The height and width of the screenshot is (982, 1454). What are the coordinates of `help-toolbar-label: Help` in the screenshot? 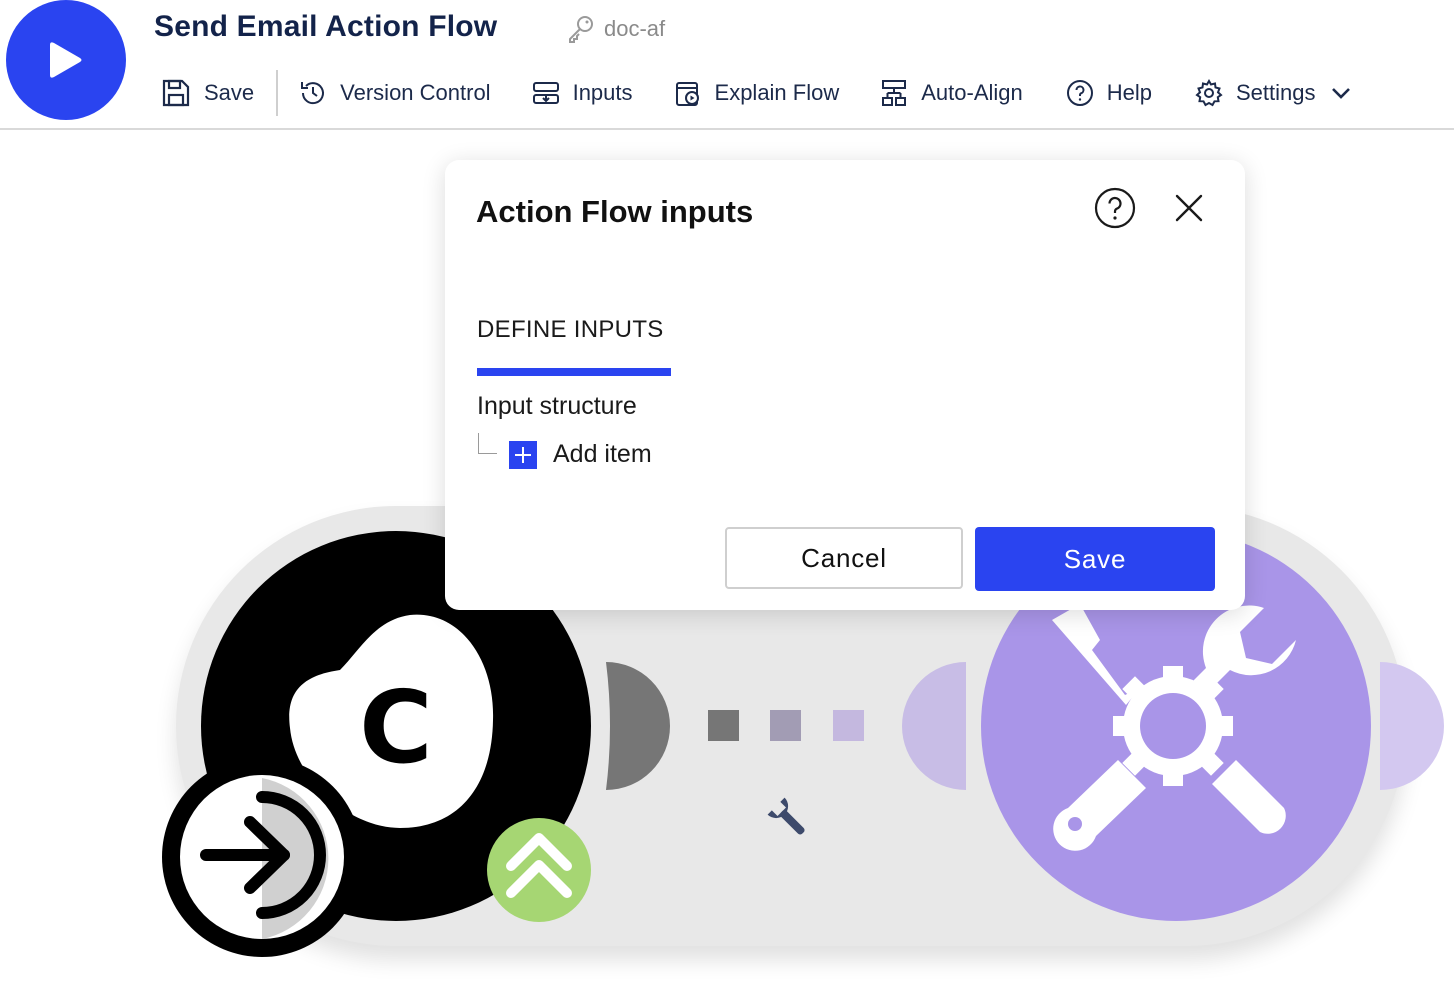 It's located at (1129, 92).